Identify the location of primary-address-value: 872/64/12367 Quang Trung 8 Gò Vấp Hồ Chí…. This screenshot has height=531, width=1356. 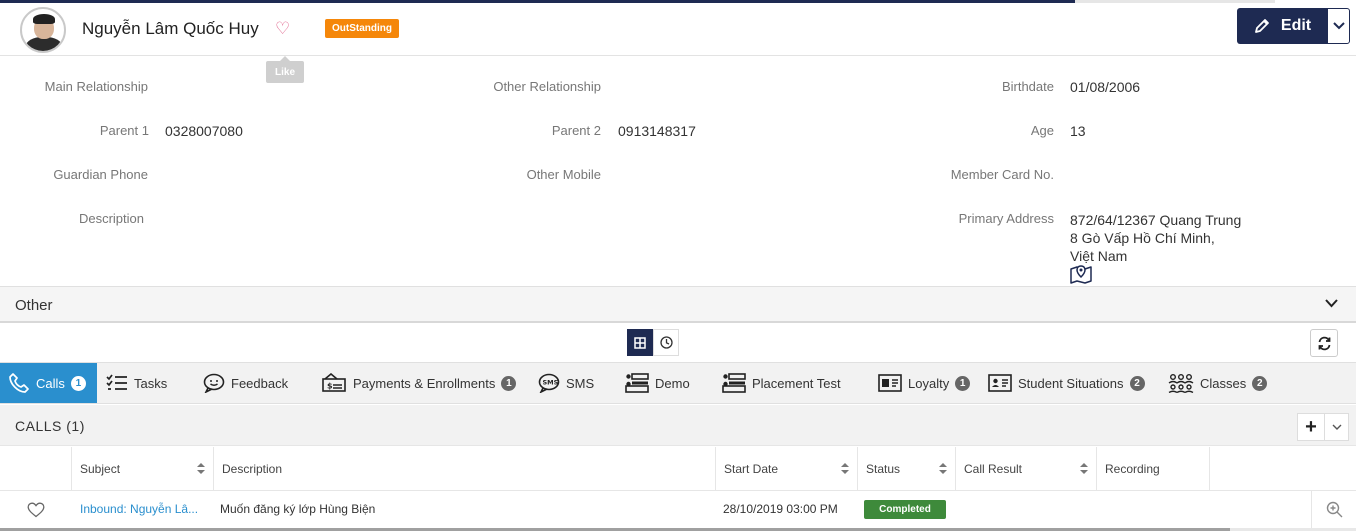
(1155, 238).